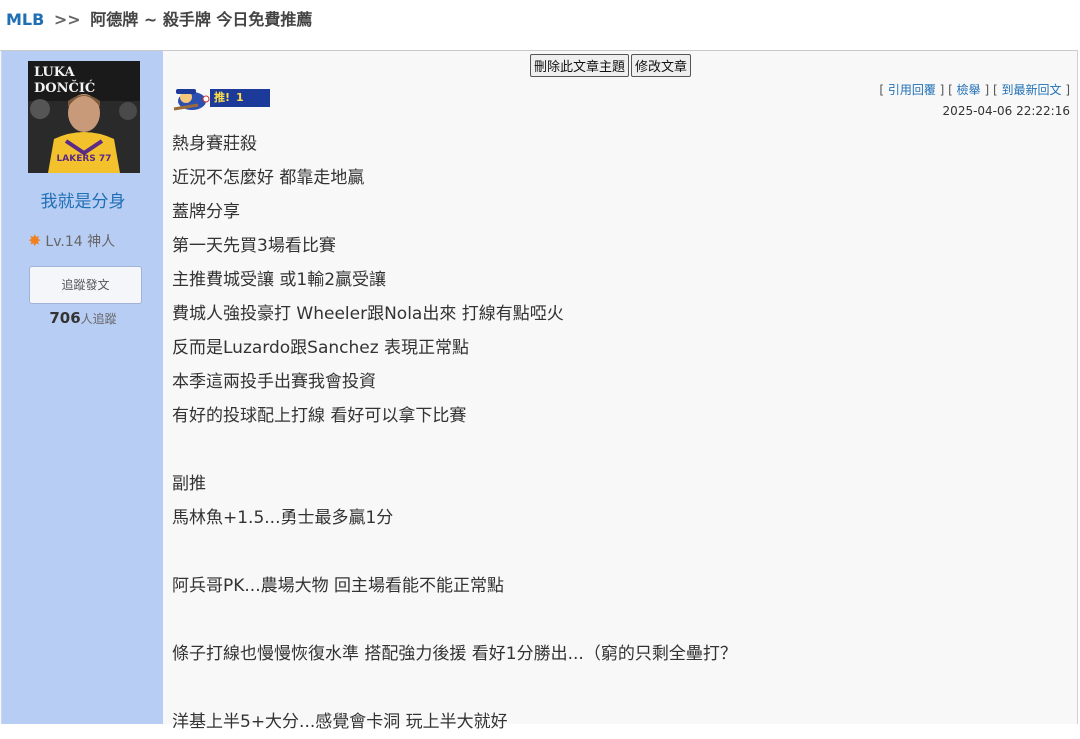 This screenshot has height=739, width=1080. I want to click on breadcrumb-forum-link: MLB, so click(25, 19).